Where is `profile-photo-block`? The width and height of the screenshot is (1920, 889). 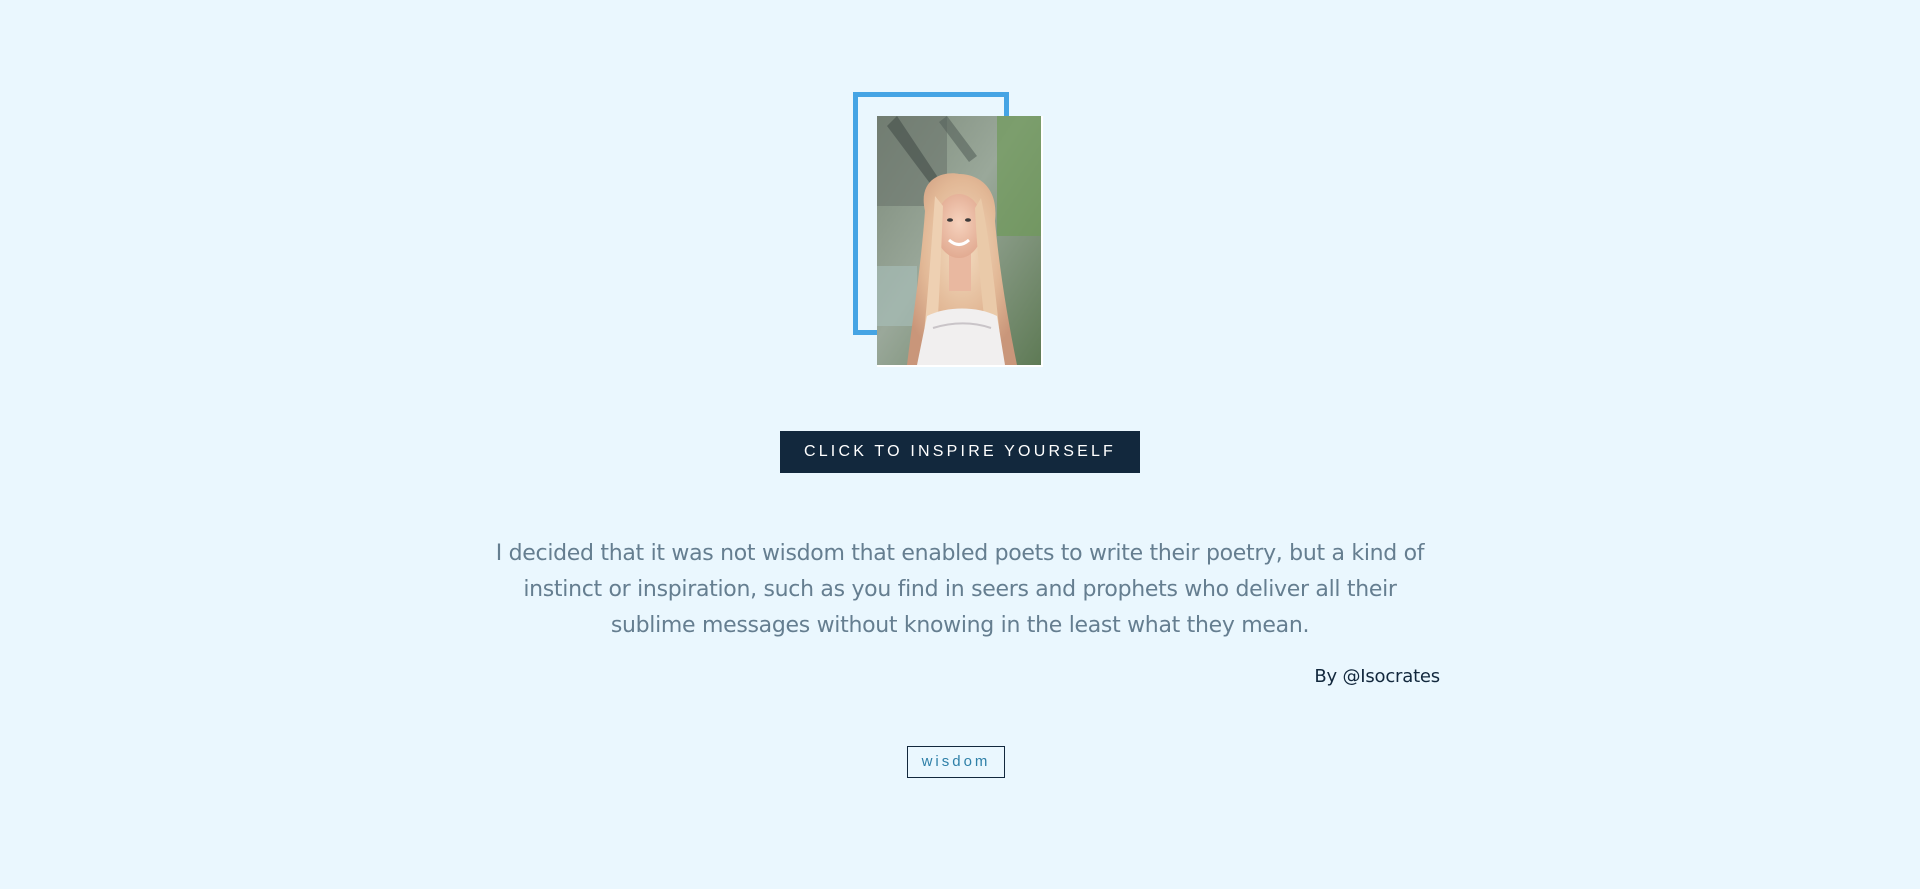 profile-photo-block is located at coordinates (948, 229).